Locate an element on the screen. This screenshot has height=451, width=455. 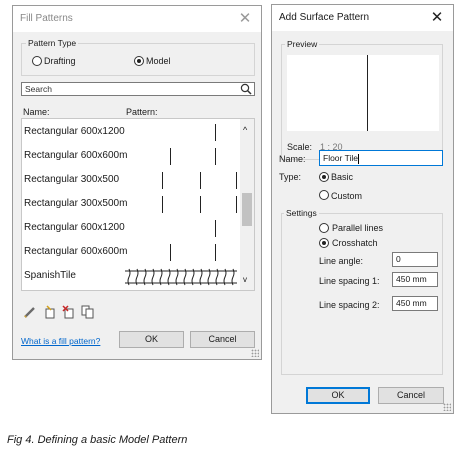
line-spacing-2-value: 450 mm is located at coordinates (411, 303).